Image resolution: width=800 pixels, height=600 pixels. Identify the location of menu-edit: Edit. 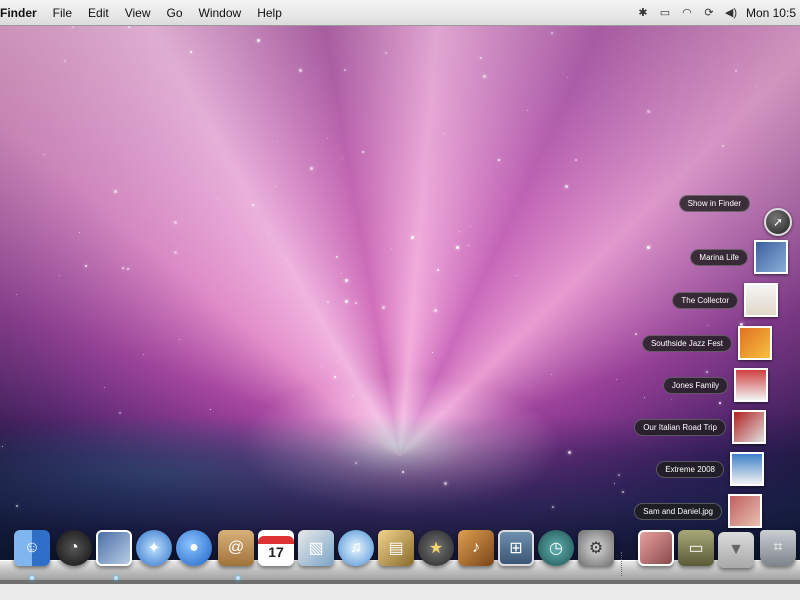
(98, 13).